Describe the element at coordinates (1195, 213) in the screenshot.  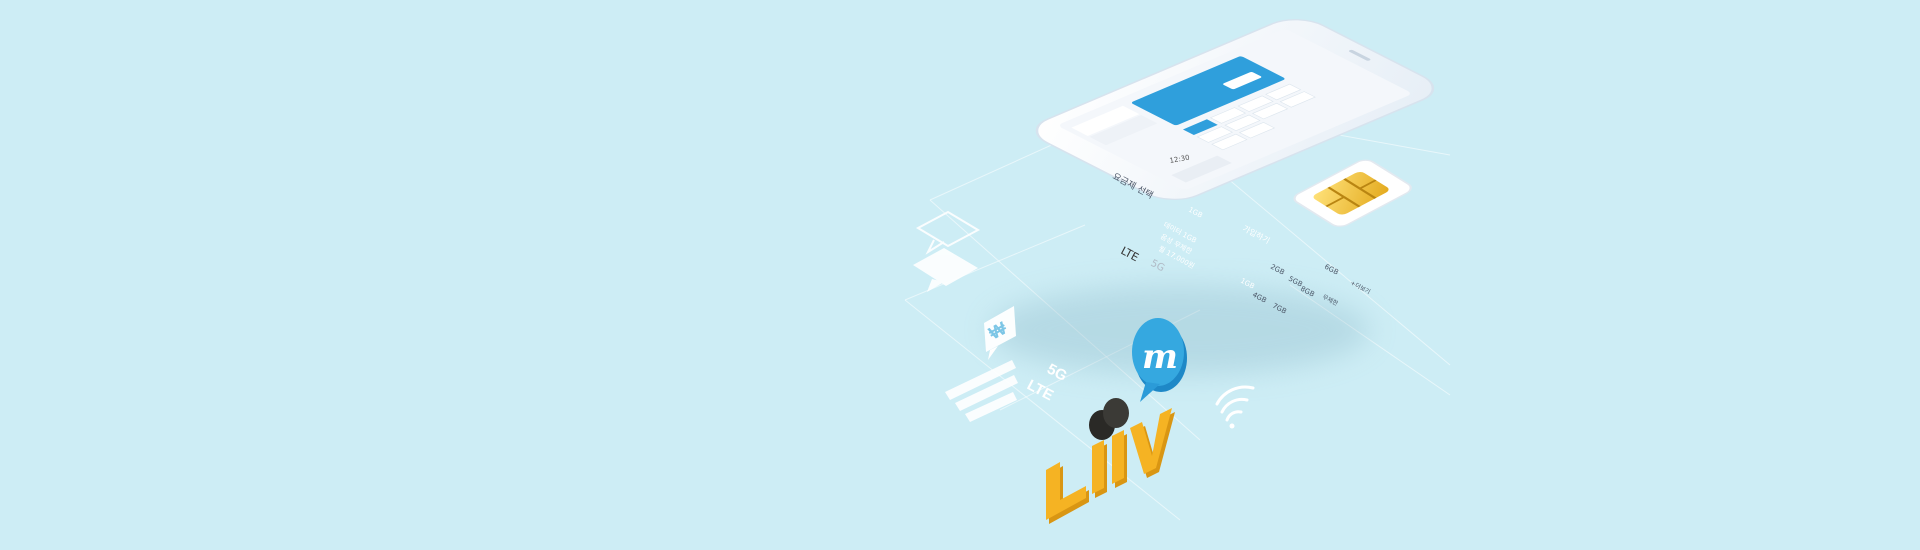
I see `box-label: 1GB` at that location.